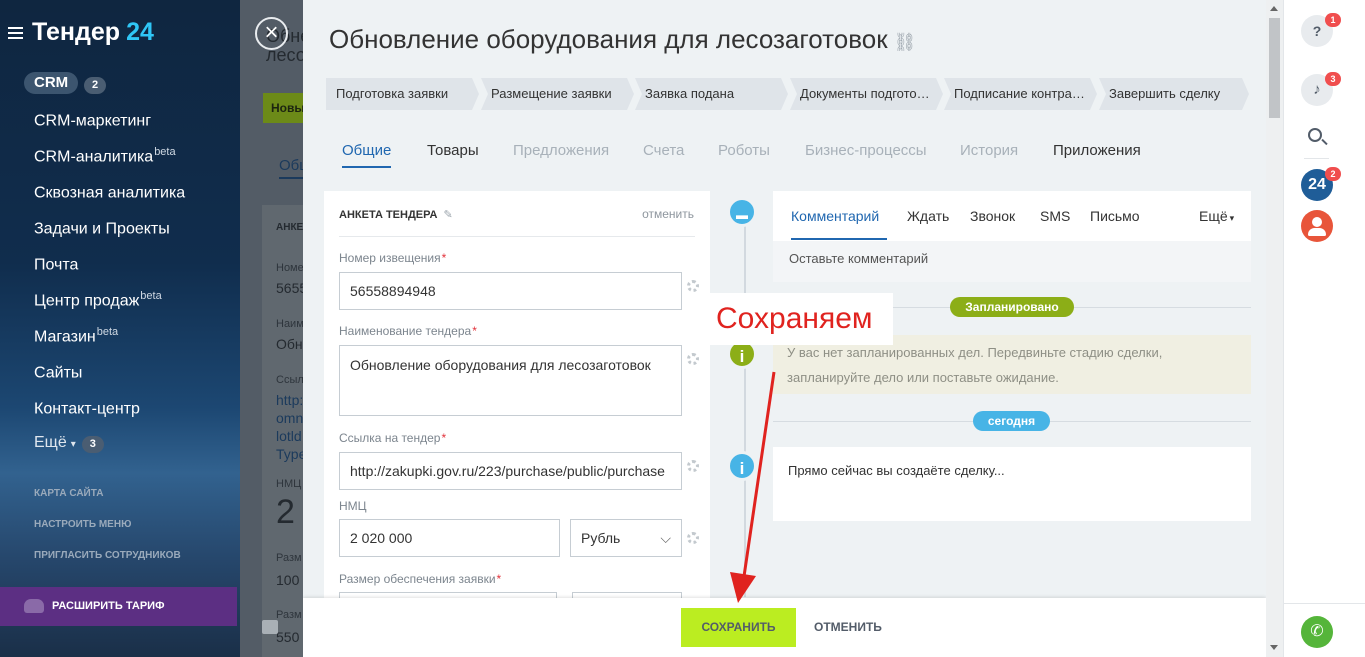 This screenshot has height=657, width=1365. Describe the element at coordinates (1333, 79) in the screenshot. I see `notifications-badge: 3` at that location.